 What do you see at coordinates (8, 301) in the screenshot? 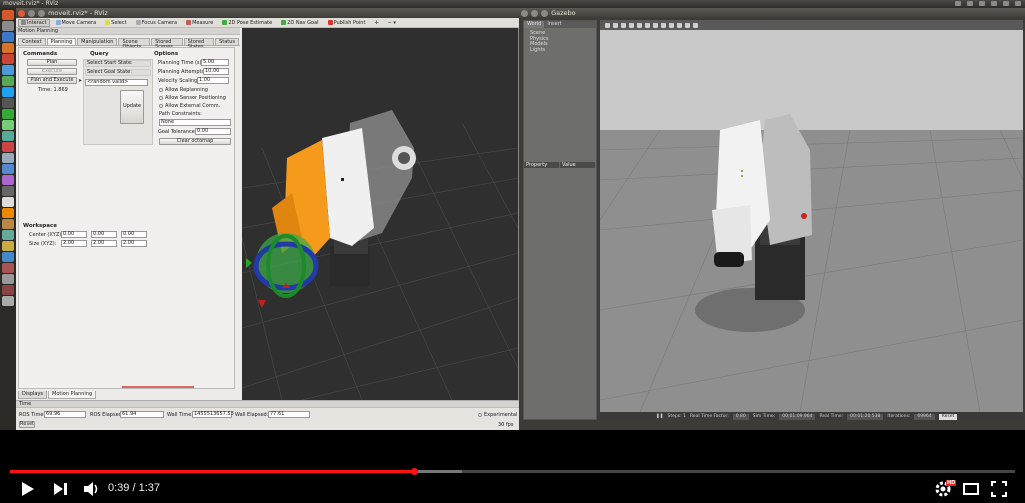
I see `trash-icon` at bounding box center [8, 301].